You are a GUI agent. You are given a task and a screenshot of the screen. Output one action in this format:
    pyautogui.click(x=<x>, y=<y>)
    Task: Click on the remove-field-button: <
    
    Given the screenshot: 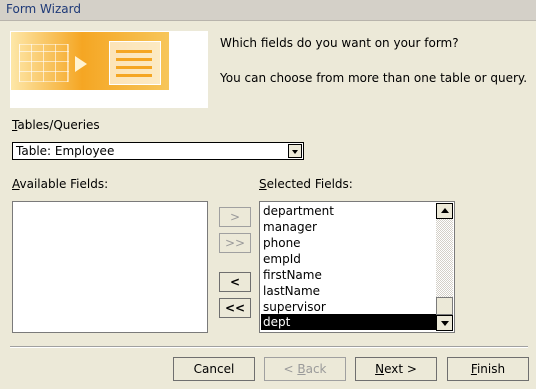 What is the action you would take?
    pyautogui.click(x=235, y=282)
    